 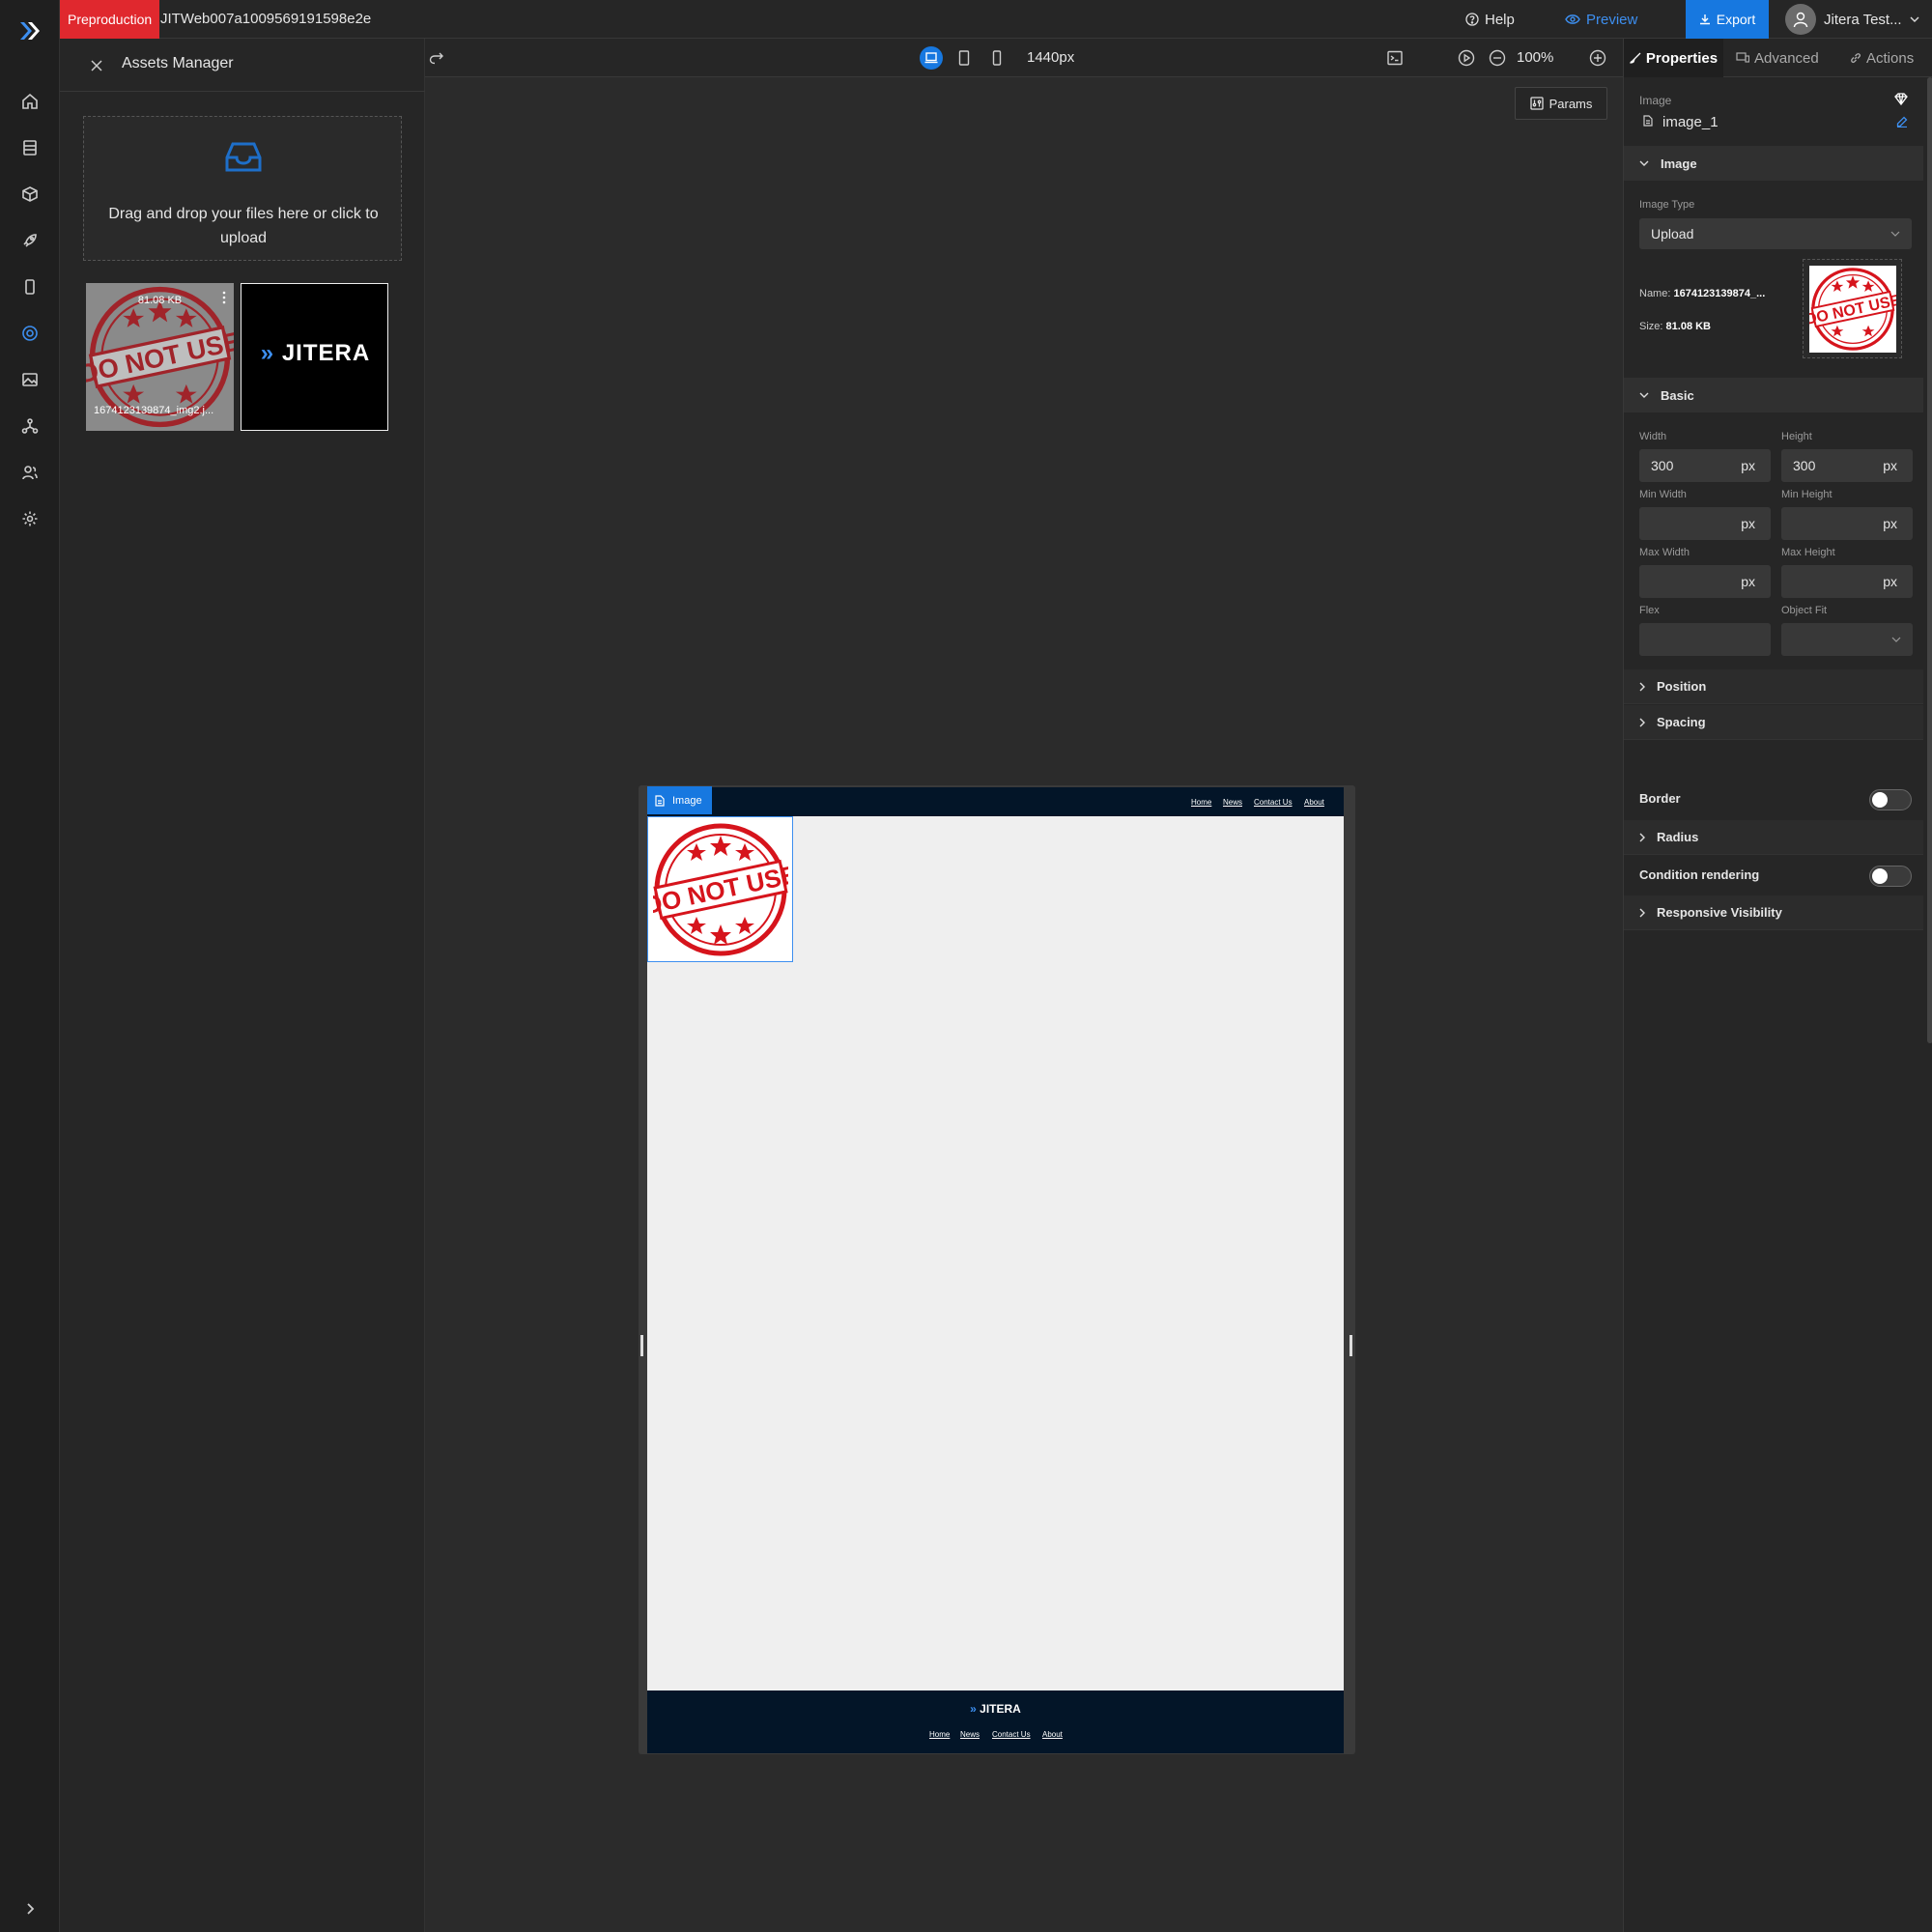 I want to click on file-icon, so click(x=660, y=800).